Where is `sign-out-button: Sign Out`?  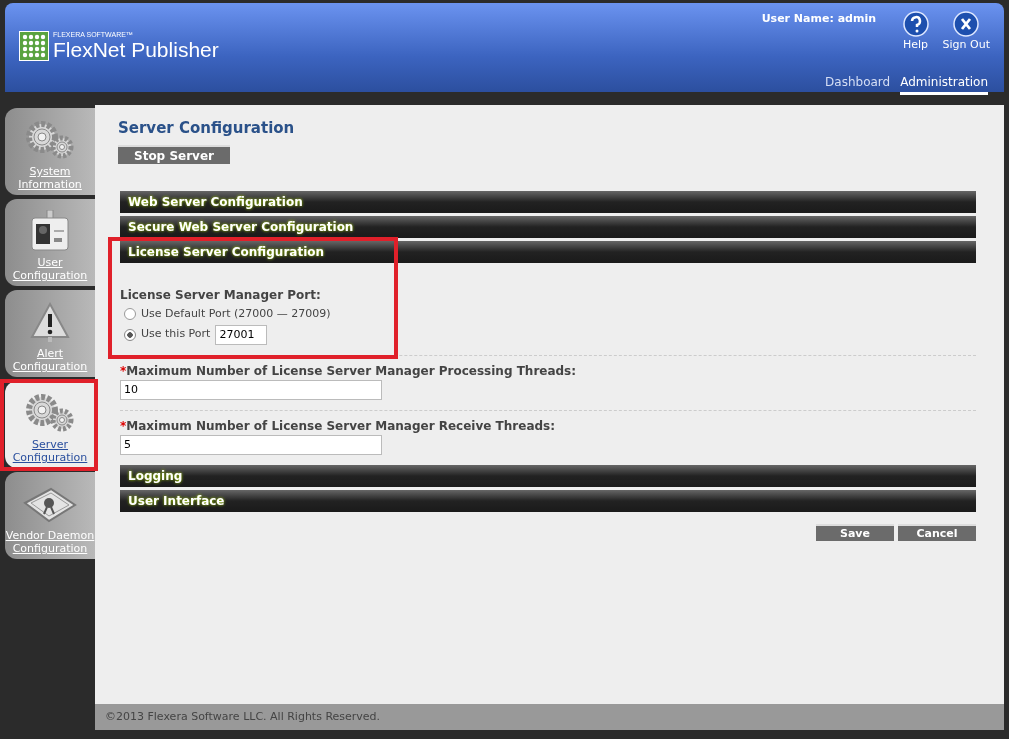
sign-out-button: Sign Out is located at coordinates (966, 32).